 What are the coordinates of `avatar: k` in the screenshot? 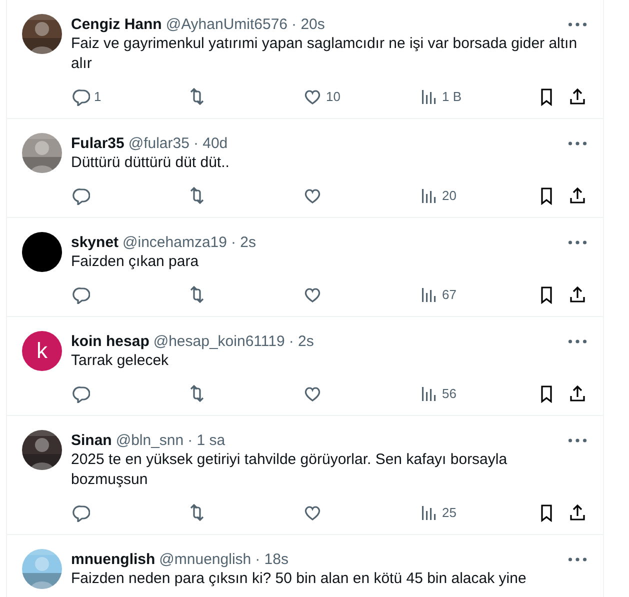 It's located at (42, 351).